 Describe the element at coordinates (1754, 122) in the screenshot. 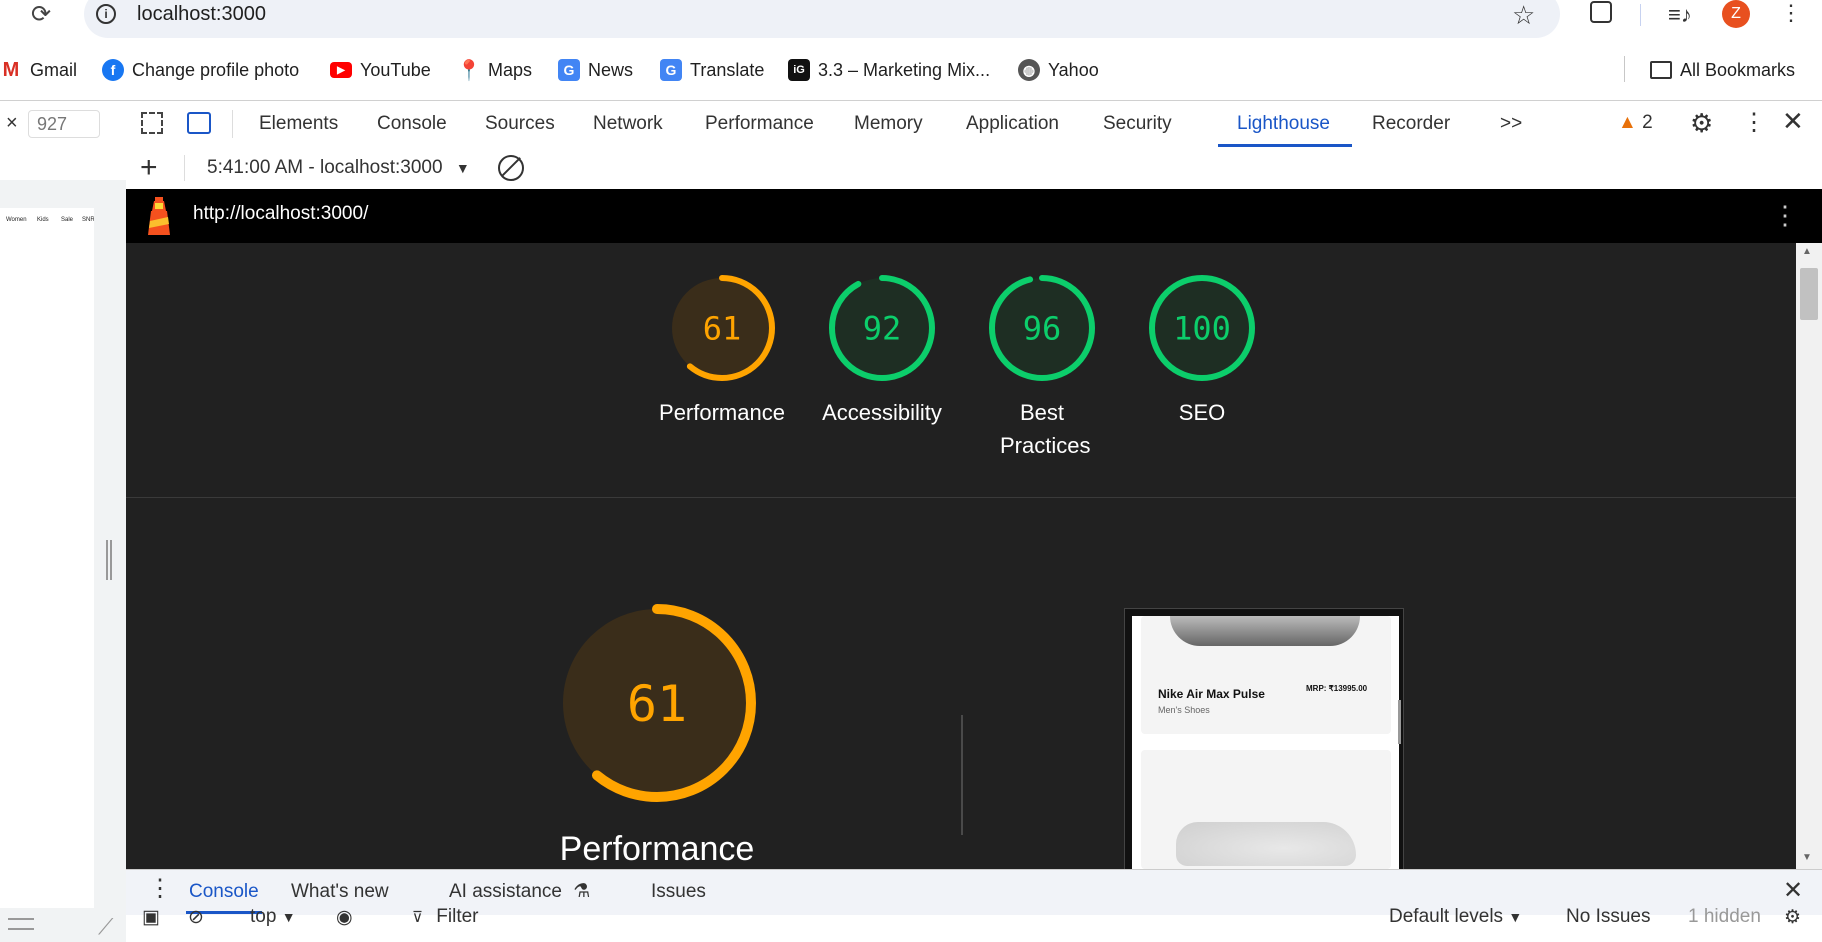

I see `devtools-menu-icon: ⋮` at that location.